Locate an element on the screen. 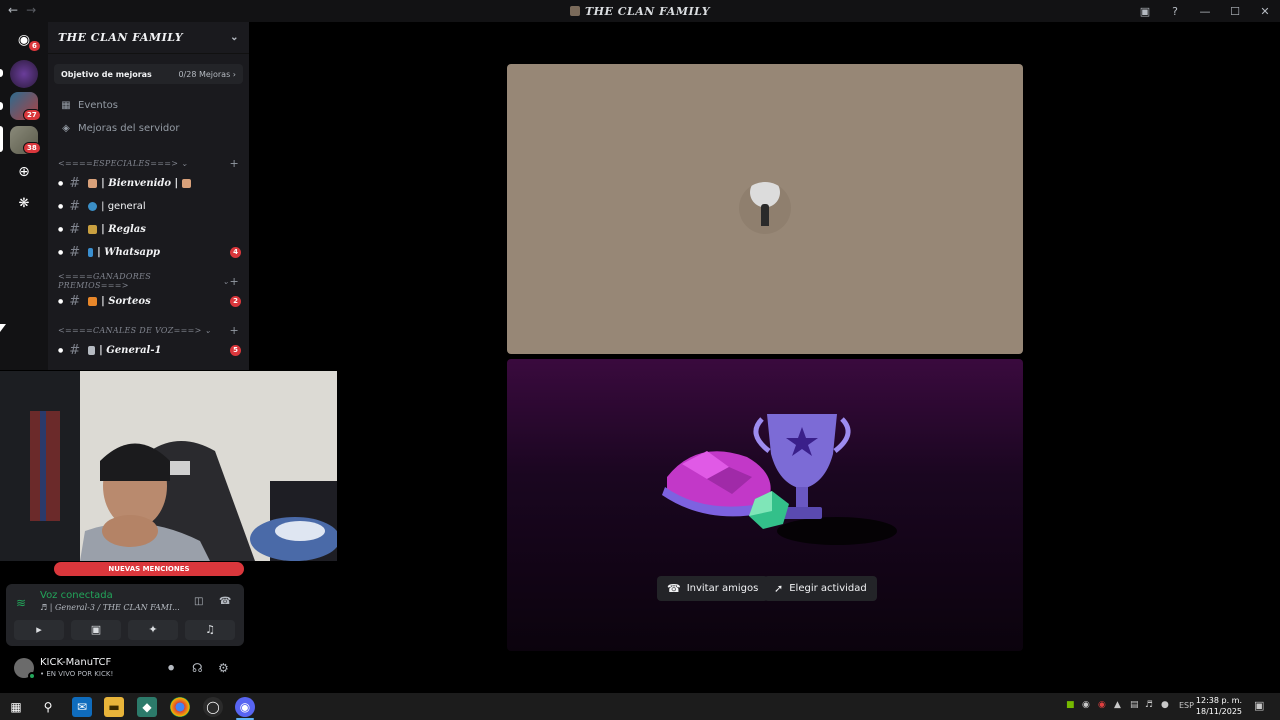  channel-reglas: ● # | Reglas is located at coordinates (148, 229).